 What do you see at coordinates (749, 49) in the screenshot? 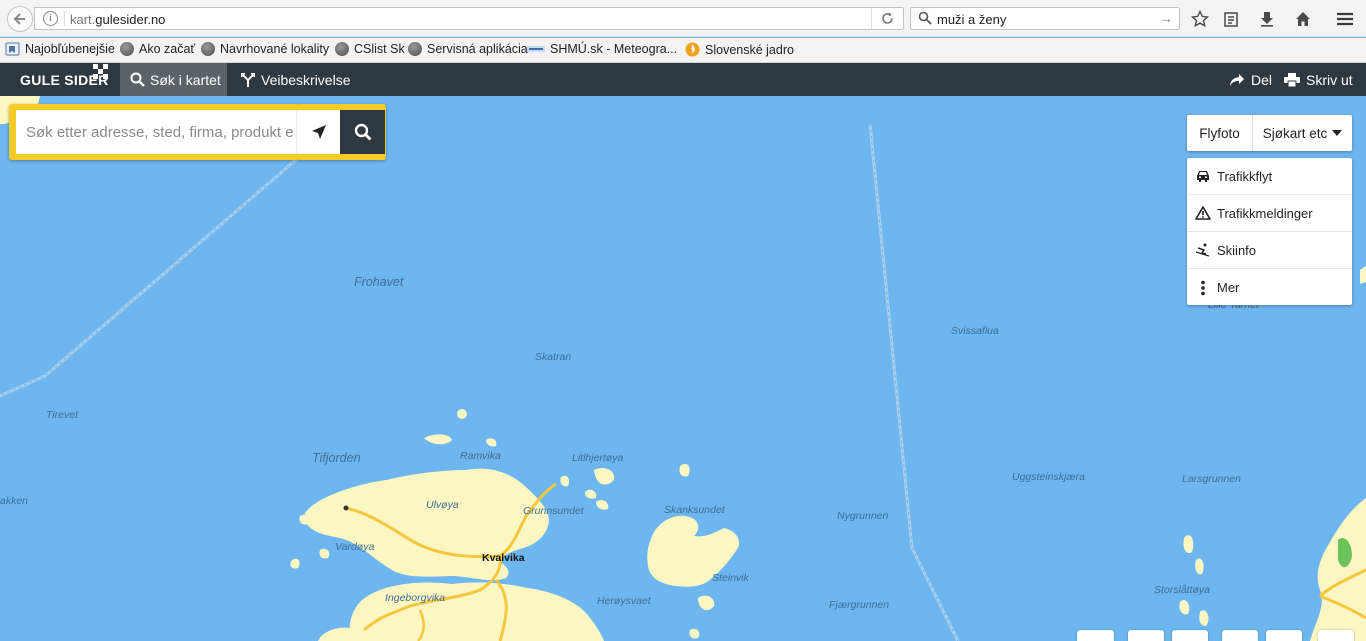
I see `bookmark-label: Slovenské jadro` at bounding box center [749, 49].